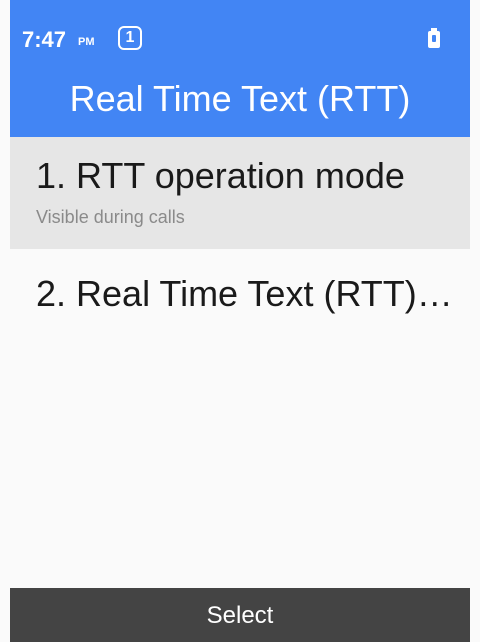 This screenshot has height=642, width=480. I want to click on status-ampm: PM, so click(86, 42).